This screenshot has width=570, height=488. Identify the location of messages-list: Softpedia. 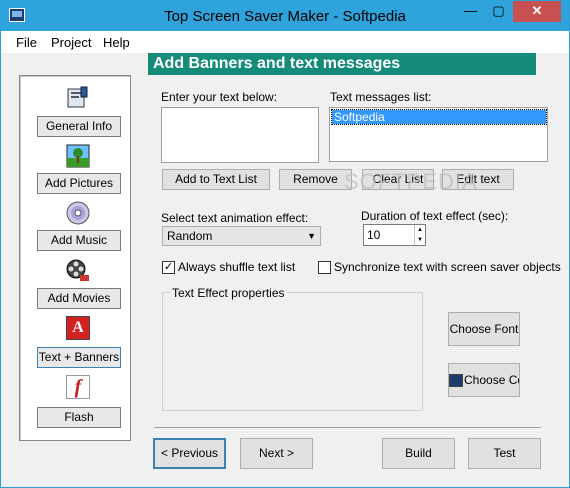
(438, 134).